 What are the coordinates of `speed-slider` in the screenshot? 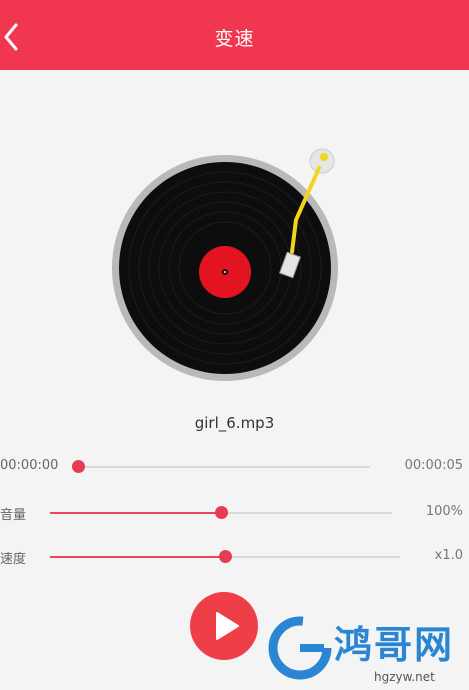 It's located at (225, 556).